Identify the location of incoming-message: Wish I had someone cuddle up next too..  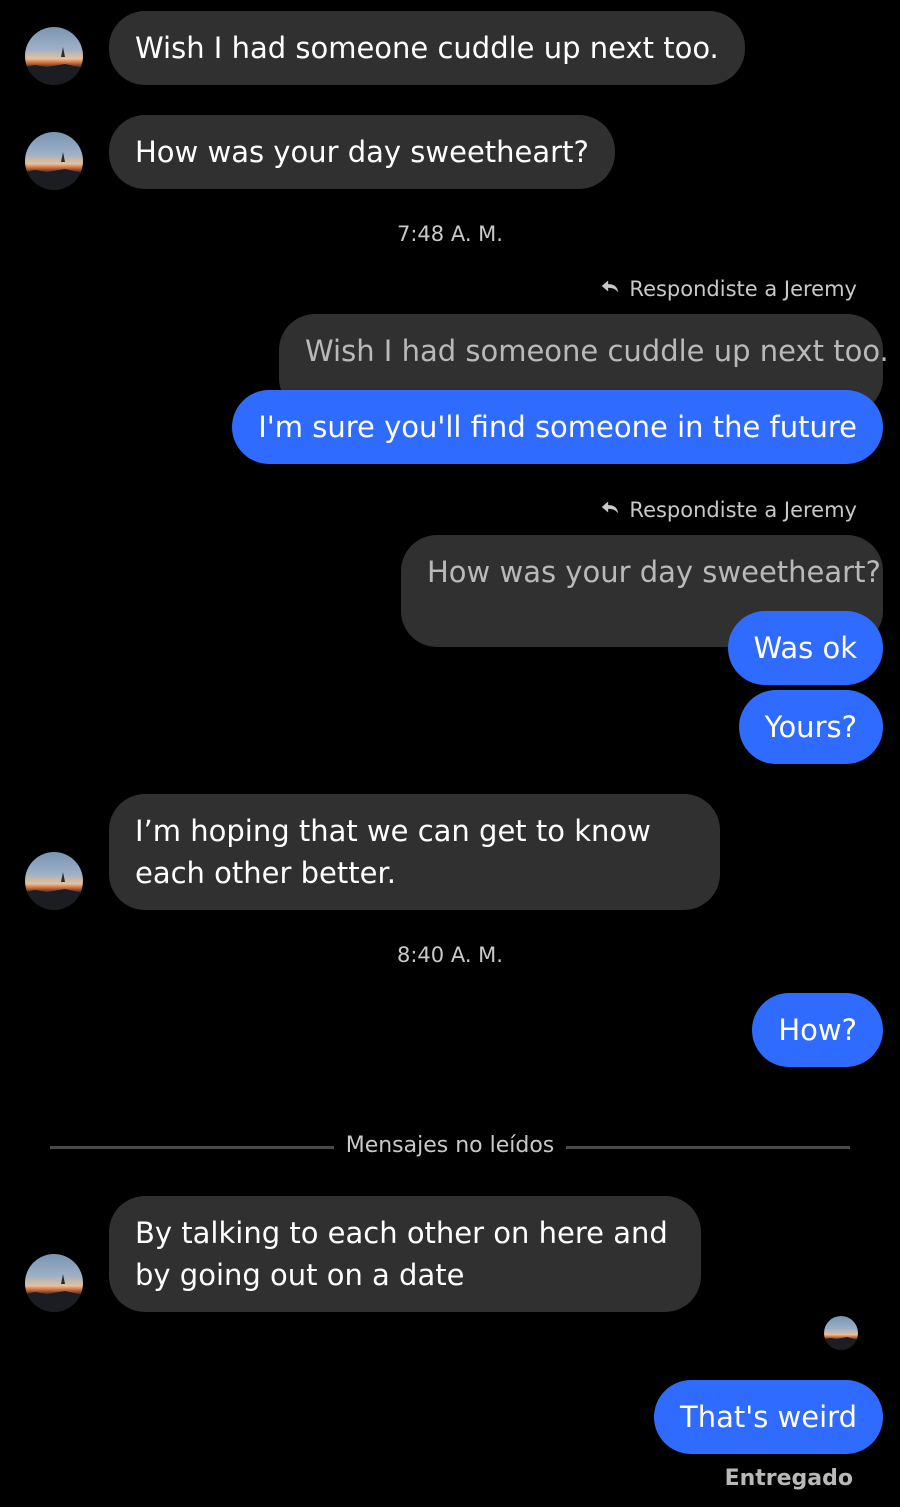
(427, 48).